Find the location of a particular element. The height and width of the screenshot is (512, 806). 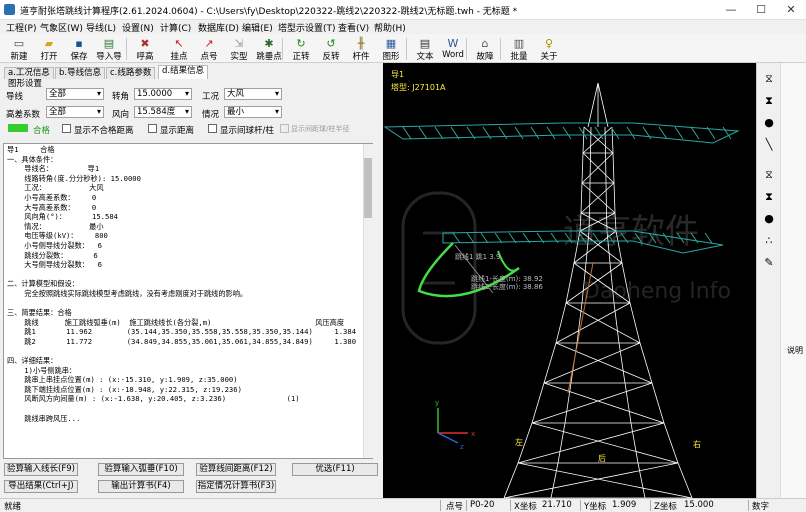

maximize-button: ☐ is located at coordinates (761, 10).